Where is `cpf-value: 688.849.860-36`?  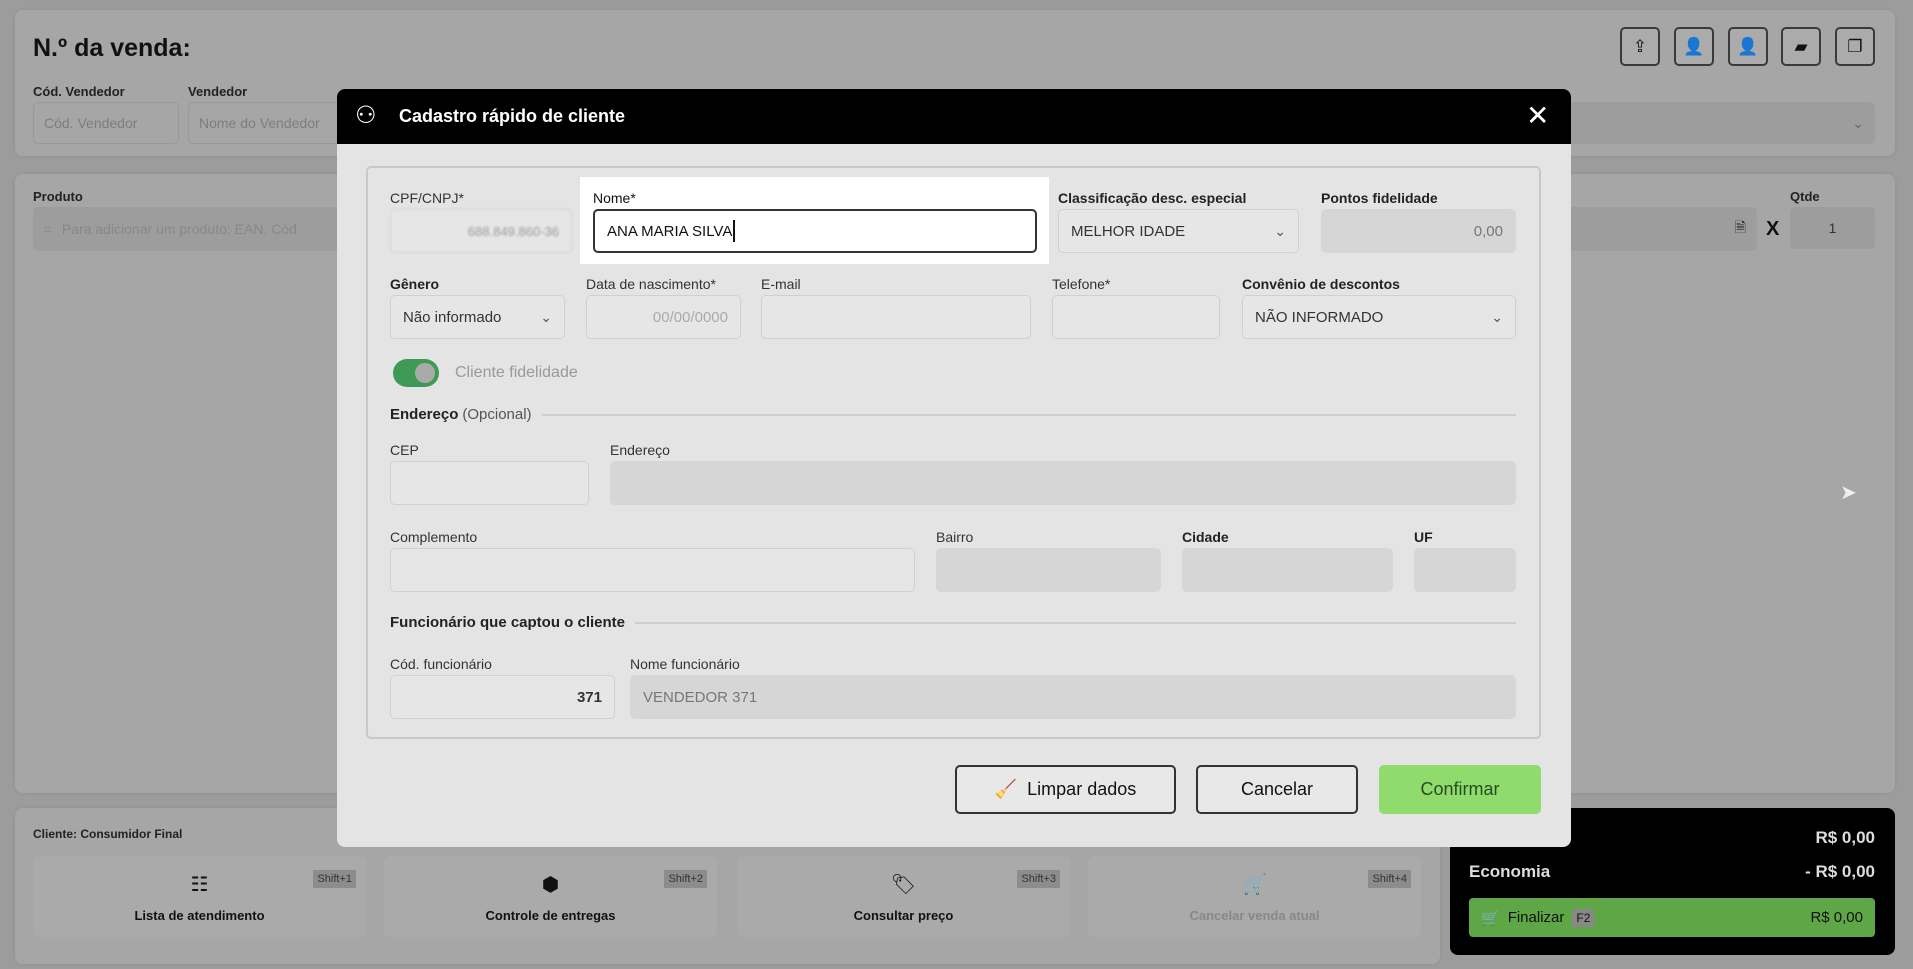
cpf-value: 688.849.860-36 is located at coordinates (513, 231).